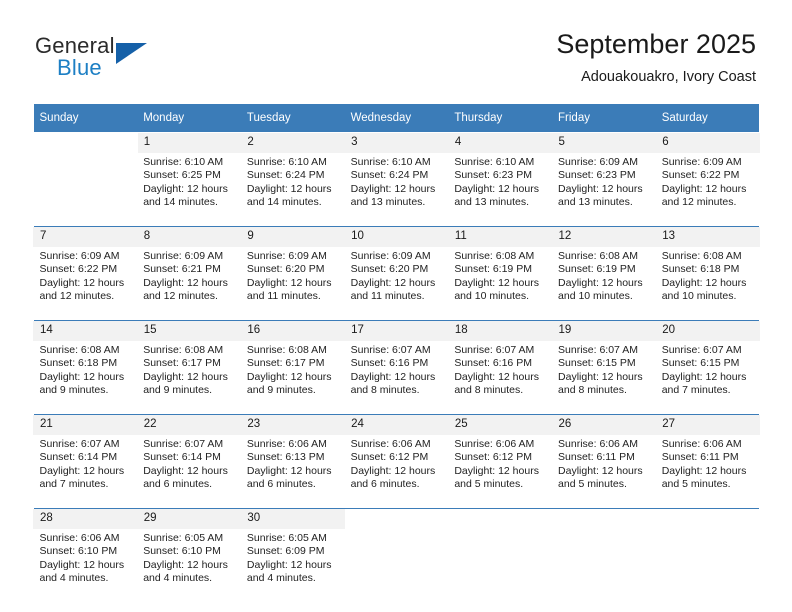 Image resolution: width=792 pixels, height=612 pixels. What do you see at coordinates (182, 457) in the screenshot?
I see `sunset-text: Sunset: 6:14 PM` at bounding box center [182, 457].